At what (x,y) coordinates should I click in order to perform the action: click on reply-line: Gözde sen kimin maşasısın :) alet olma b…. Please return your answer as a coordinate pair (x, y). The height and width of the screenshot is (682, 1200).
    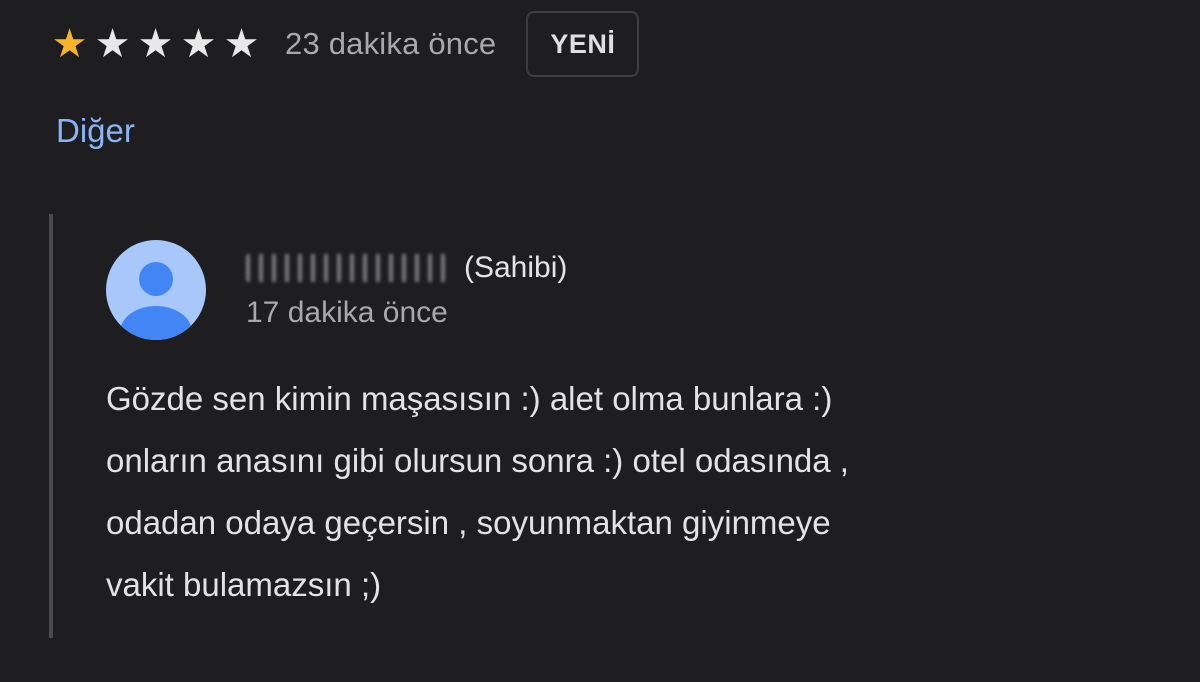
    Looking at the image, I should click on (469, 398).